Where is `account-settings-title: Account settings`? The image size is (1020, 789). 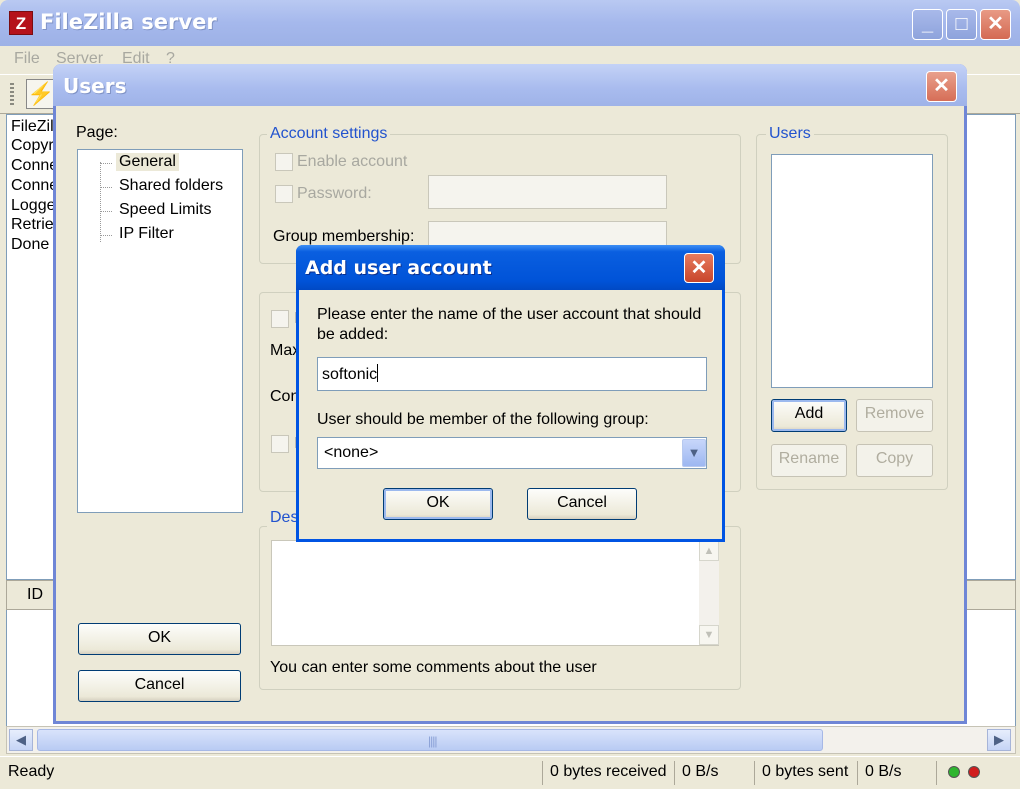
account-settings-title: Account settings is located at coordinates (329, 134).